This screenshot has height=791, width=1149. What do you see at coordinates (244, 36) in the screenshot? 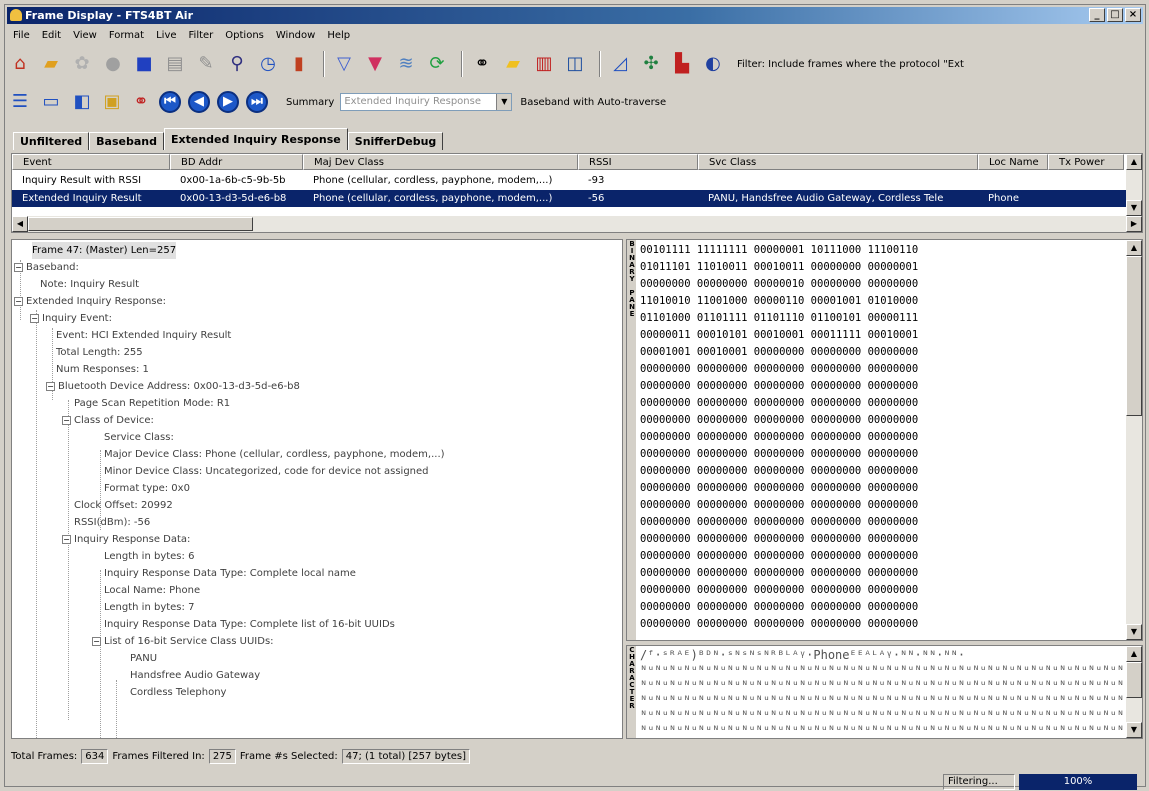
I see `menu-options: Options` at bounding box center [244, 36].